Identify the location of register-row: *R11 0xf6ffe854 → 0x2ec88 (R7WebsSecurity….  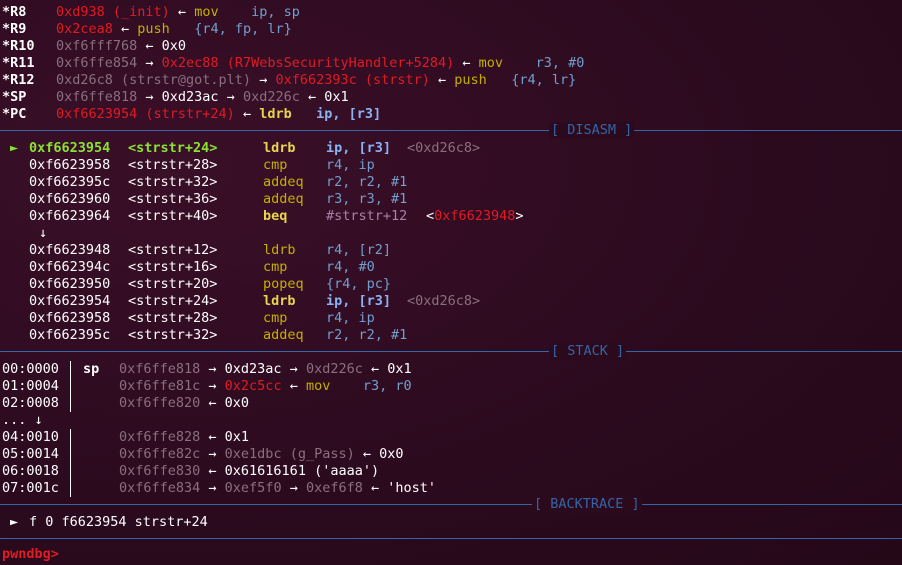
(293, 63).